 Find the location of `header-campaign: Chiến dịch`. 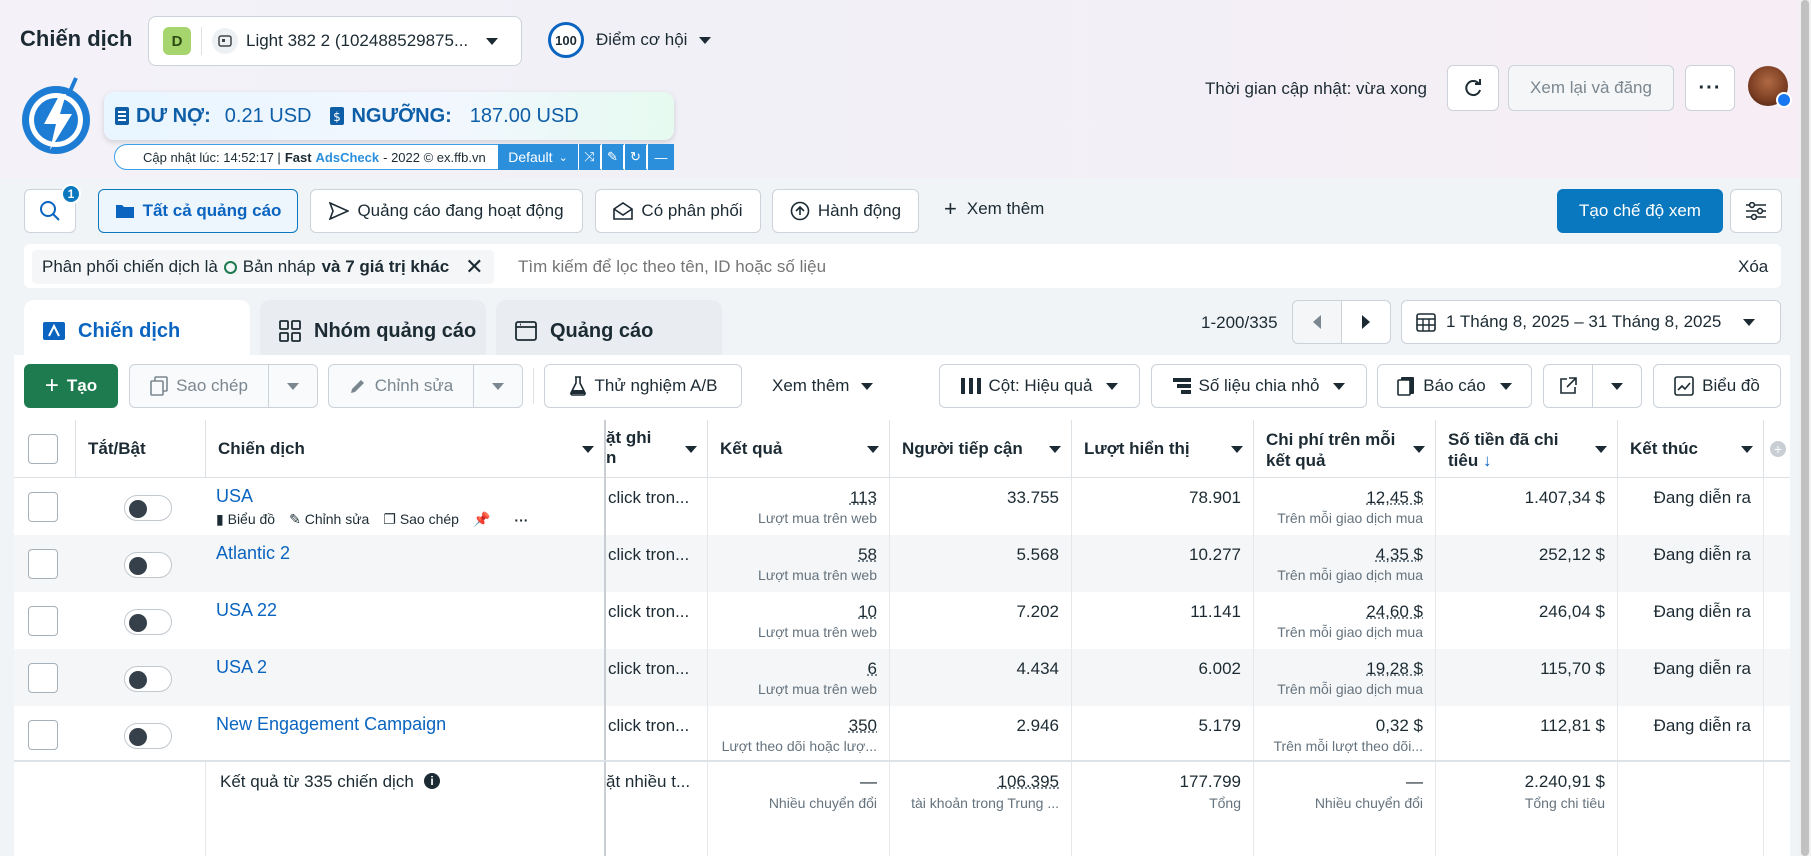

header-campaign: Chiến dịch is located at coordinates (406, 449).